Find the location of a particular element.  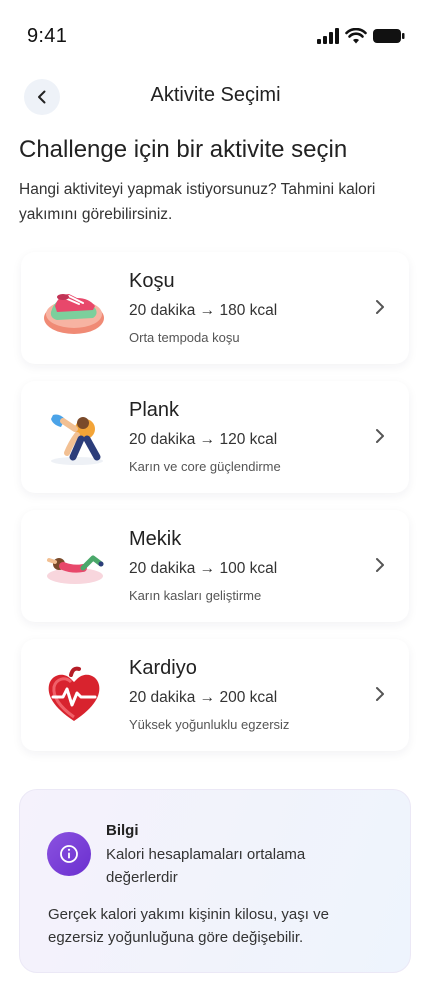

activity-title: Mekik is located at coordinates (155, 539).